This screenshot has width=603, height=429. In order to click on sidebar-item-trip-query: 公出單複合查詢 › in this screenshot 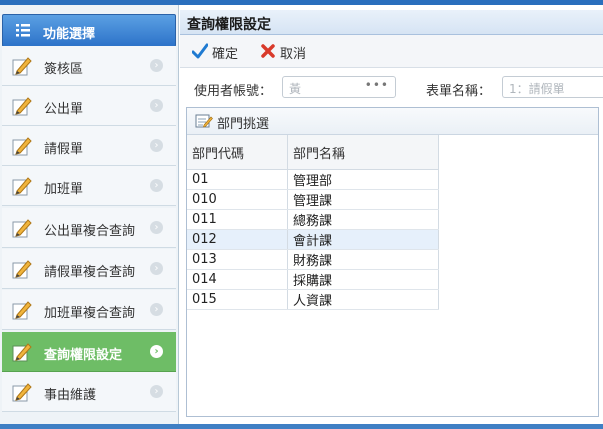, I will do `click(89, 228)`.